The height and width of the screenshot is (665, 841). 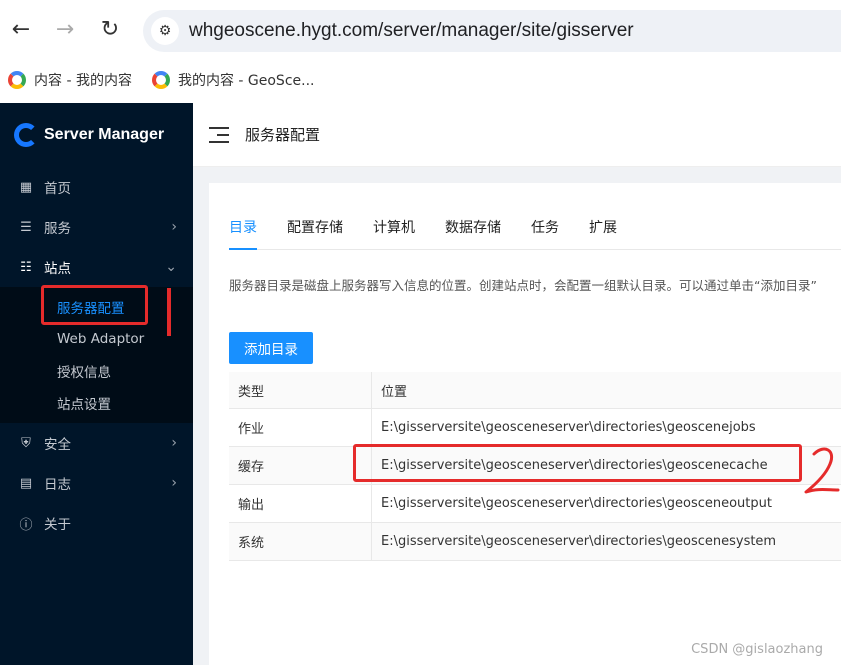 I want to click on annotation-box-server-config, so click(x=94, y=305).